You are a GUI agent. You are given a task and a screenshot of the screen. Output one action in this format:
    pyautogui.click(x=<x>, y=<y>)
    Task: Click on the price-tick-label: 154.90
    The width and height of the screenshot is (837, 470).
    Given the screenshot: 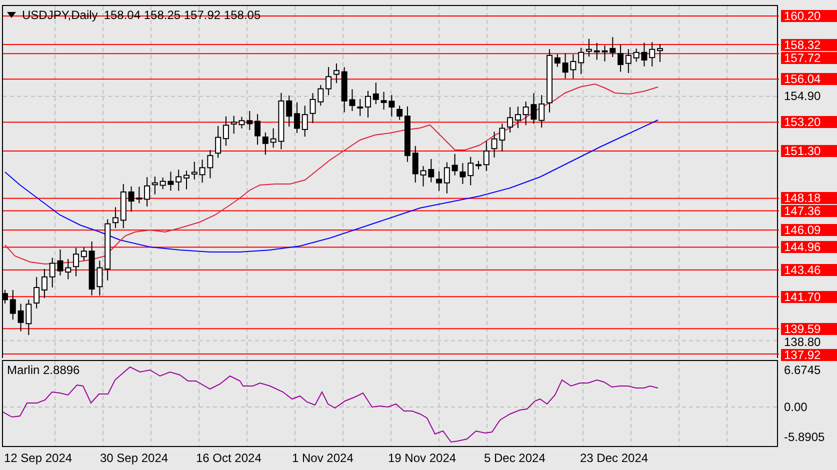 What is the action you would take?
    pyautogui.click(x=802, y=96)
    